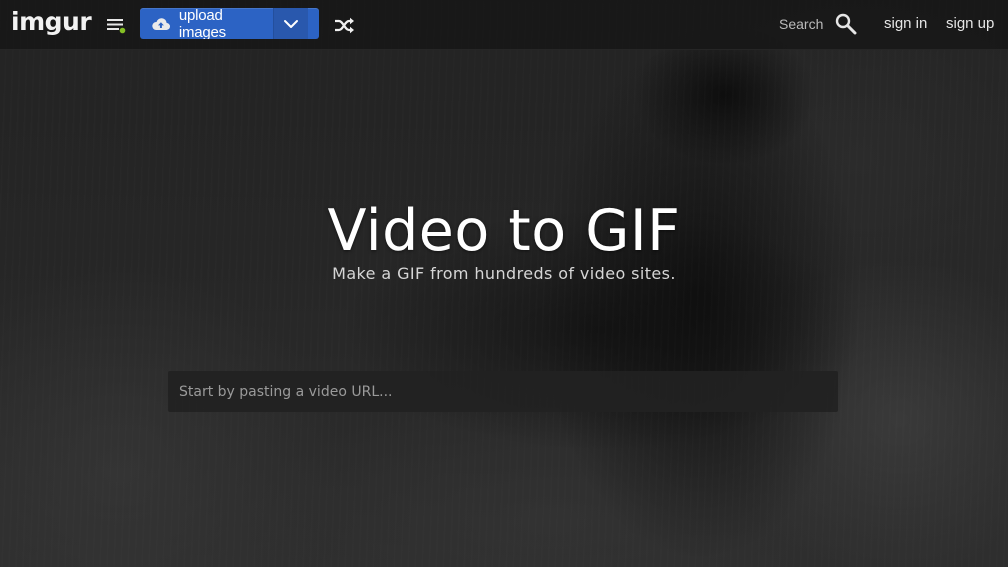 This screenshot has height=567, width=1008. What do you see at coordinates (503, 391) in the screenshot?
I see `video-url-input` at bounding box center [503, 391].